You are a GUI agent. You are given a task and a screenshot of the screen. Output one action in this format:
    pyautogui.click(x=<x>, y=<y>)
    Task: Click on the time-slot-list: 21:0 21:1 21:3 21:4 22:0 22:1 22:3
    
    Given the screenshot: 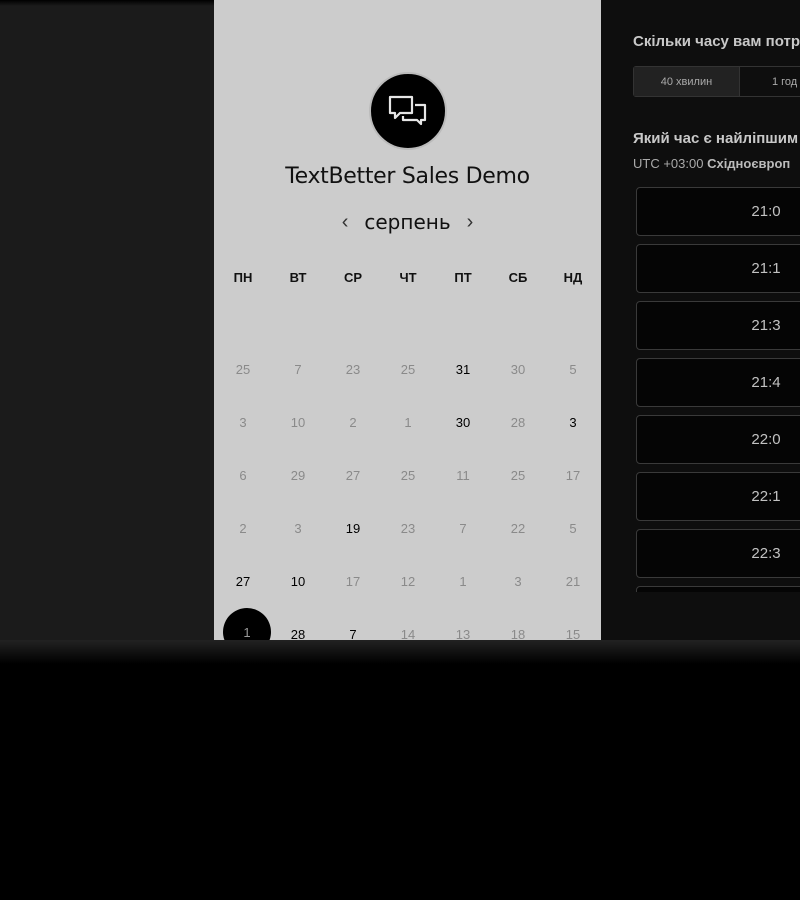 What is the action you would take?
    pyautogui.click(x=718, y=389)
    